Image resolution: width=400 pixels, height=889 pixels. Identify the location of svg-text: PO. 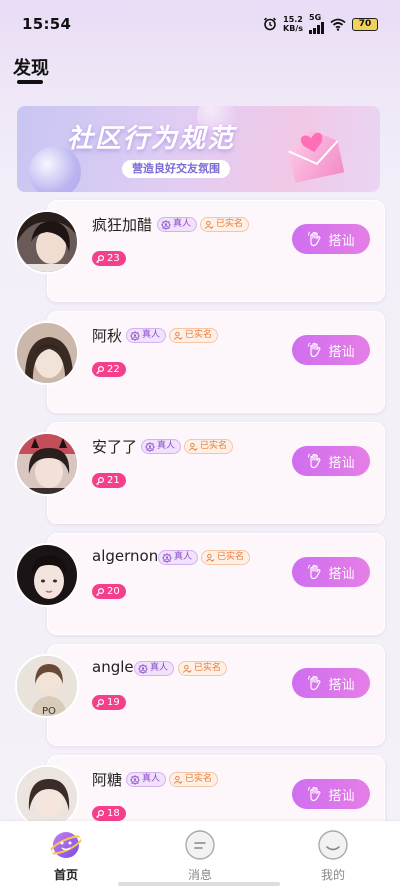
(49, 711).